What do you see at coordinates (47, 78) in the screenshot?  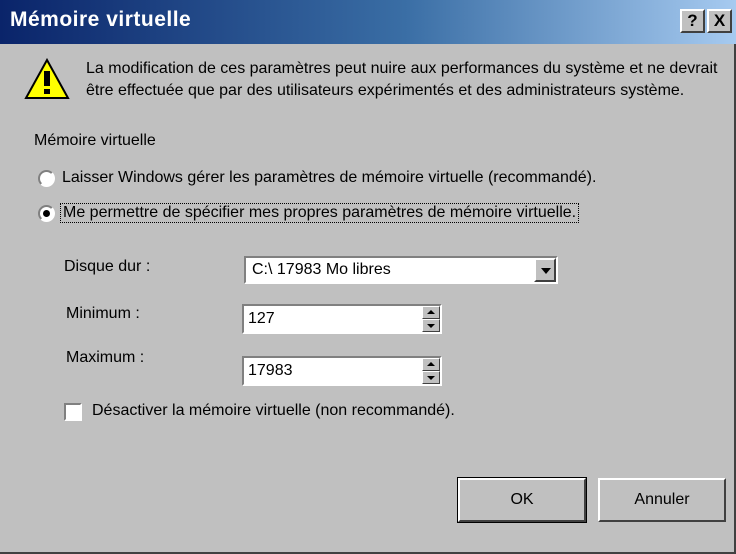 I see `warning-icon` at bounding box center [47, 78].